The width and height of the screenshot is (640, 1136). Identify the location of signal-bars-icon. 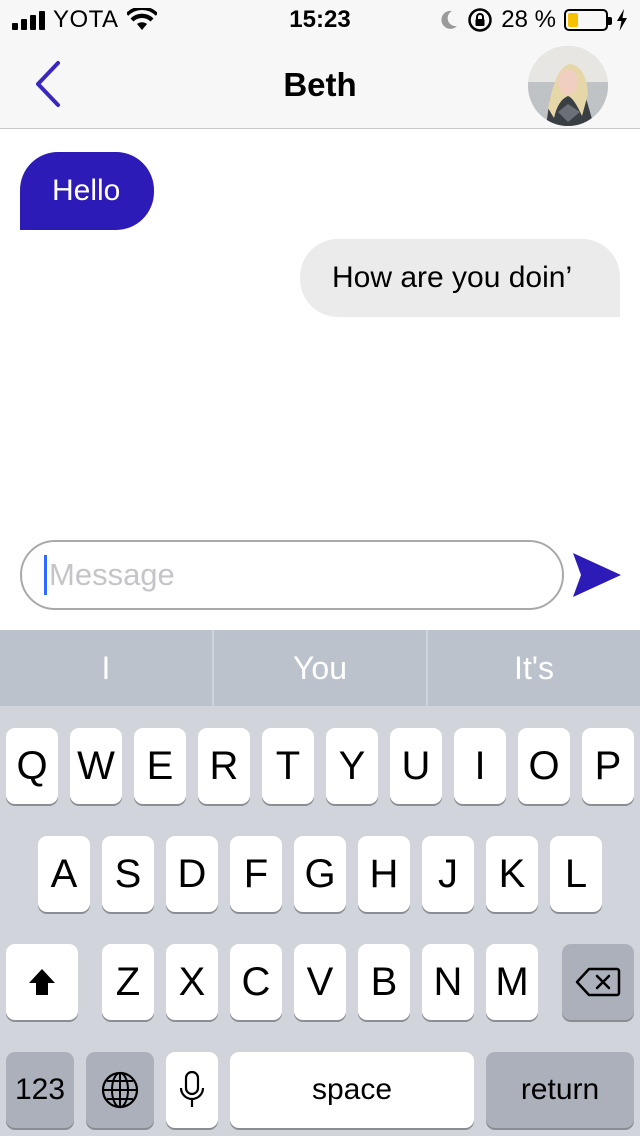
(28, 20).